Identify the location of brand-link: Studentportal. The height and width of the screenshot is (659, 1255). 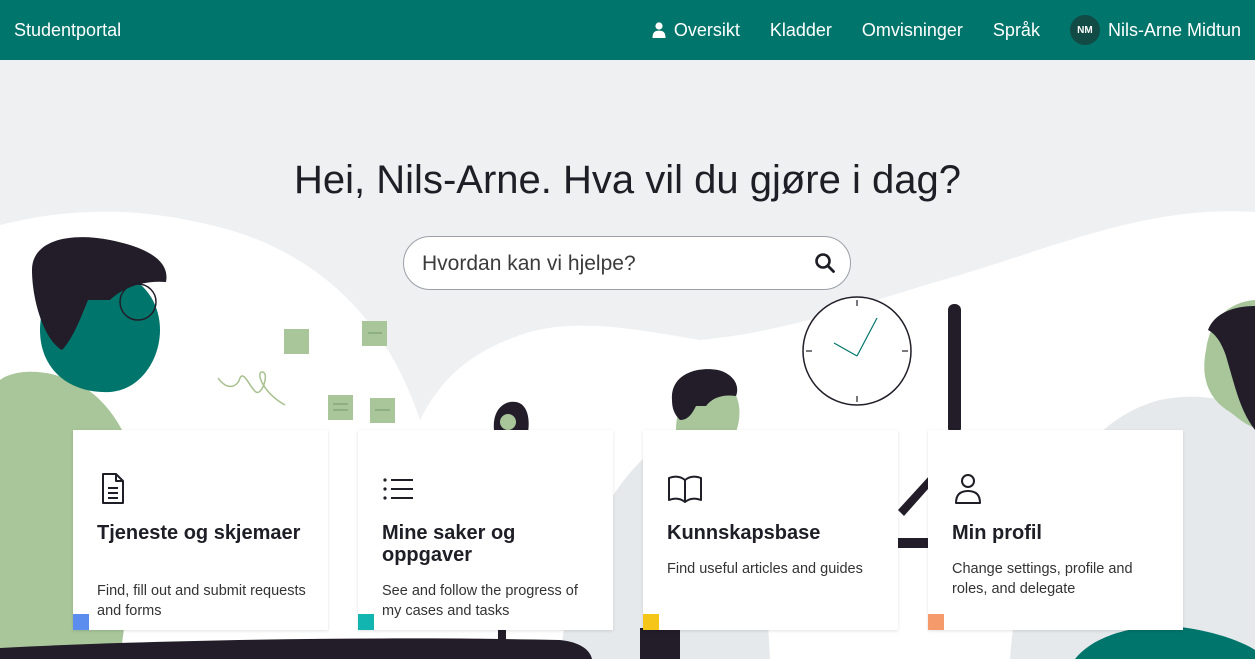
(67, 30).